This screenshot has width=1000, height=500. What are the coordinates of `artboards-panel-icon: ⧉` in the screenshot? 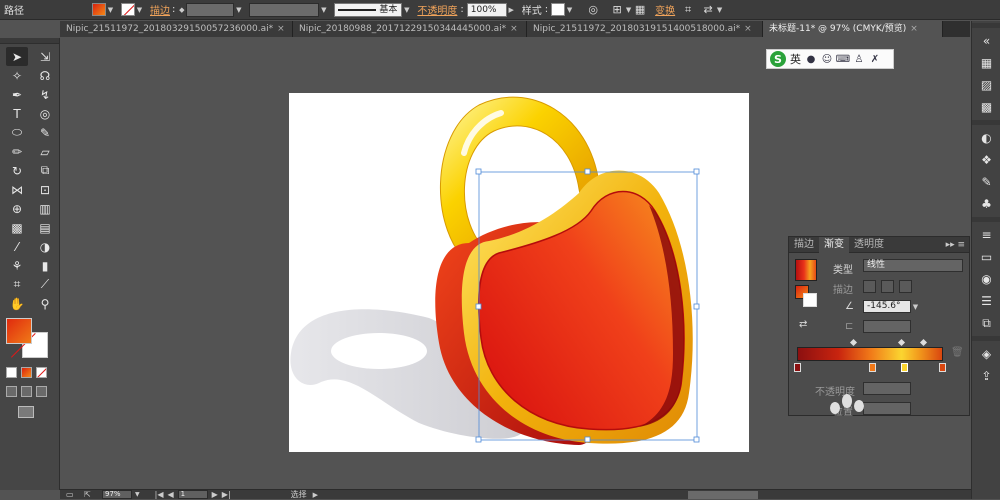 It's located at (986, 323).